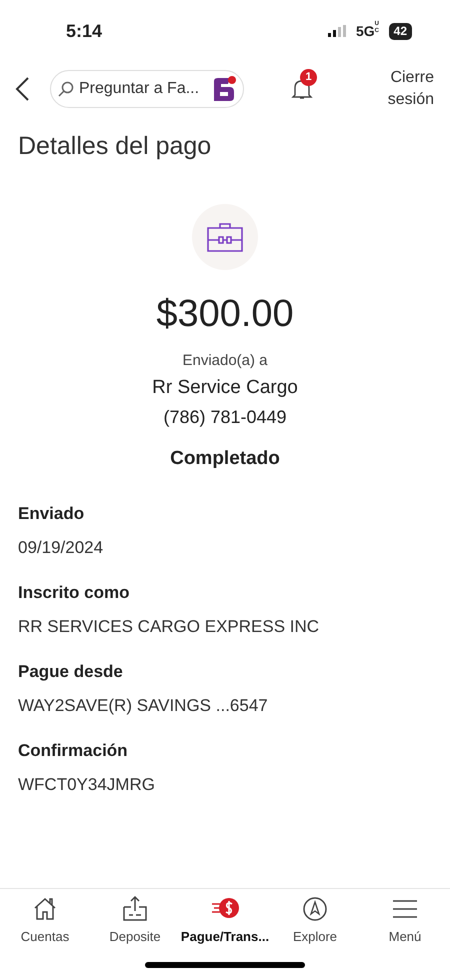 This screenshot has width=450, height=976. I want to click on page-title: Detalles del pago, so click(115, 146).